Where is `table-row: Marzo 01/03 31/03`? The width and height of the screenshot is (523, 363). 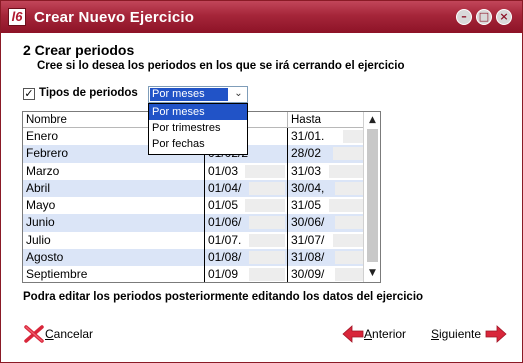
table-row: Marzo 01/03 31/03 is located at coordinates (193, 171).